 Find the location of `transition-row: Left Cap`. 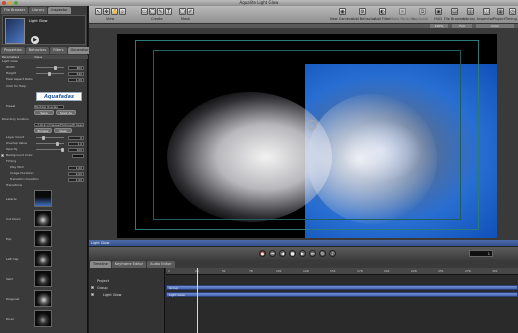

transition-row: Left Cap is located at coordinates (44, 259).